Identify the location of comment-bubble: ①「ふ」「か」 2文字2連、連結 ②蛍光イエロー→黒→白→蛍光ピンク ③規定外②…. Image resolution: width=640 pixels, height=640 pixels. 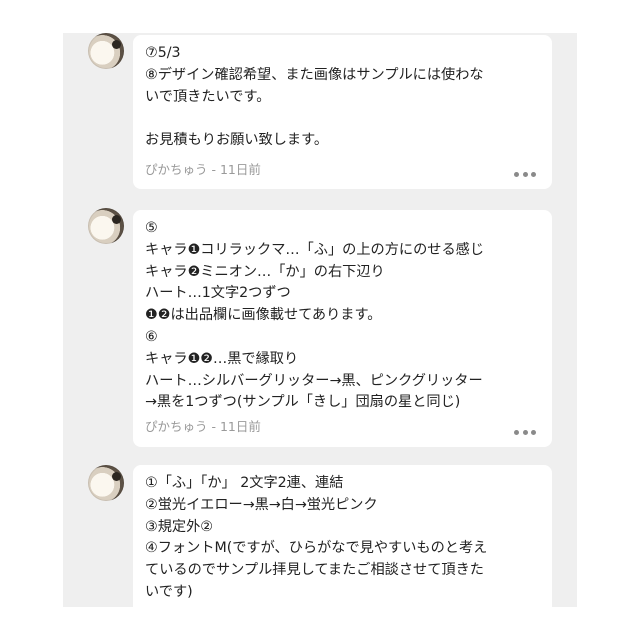
(342, 536).